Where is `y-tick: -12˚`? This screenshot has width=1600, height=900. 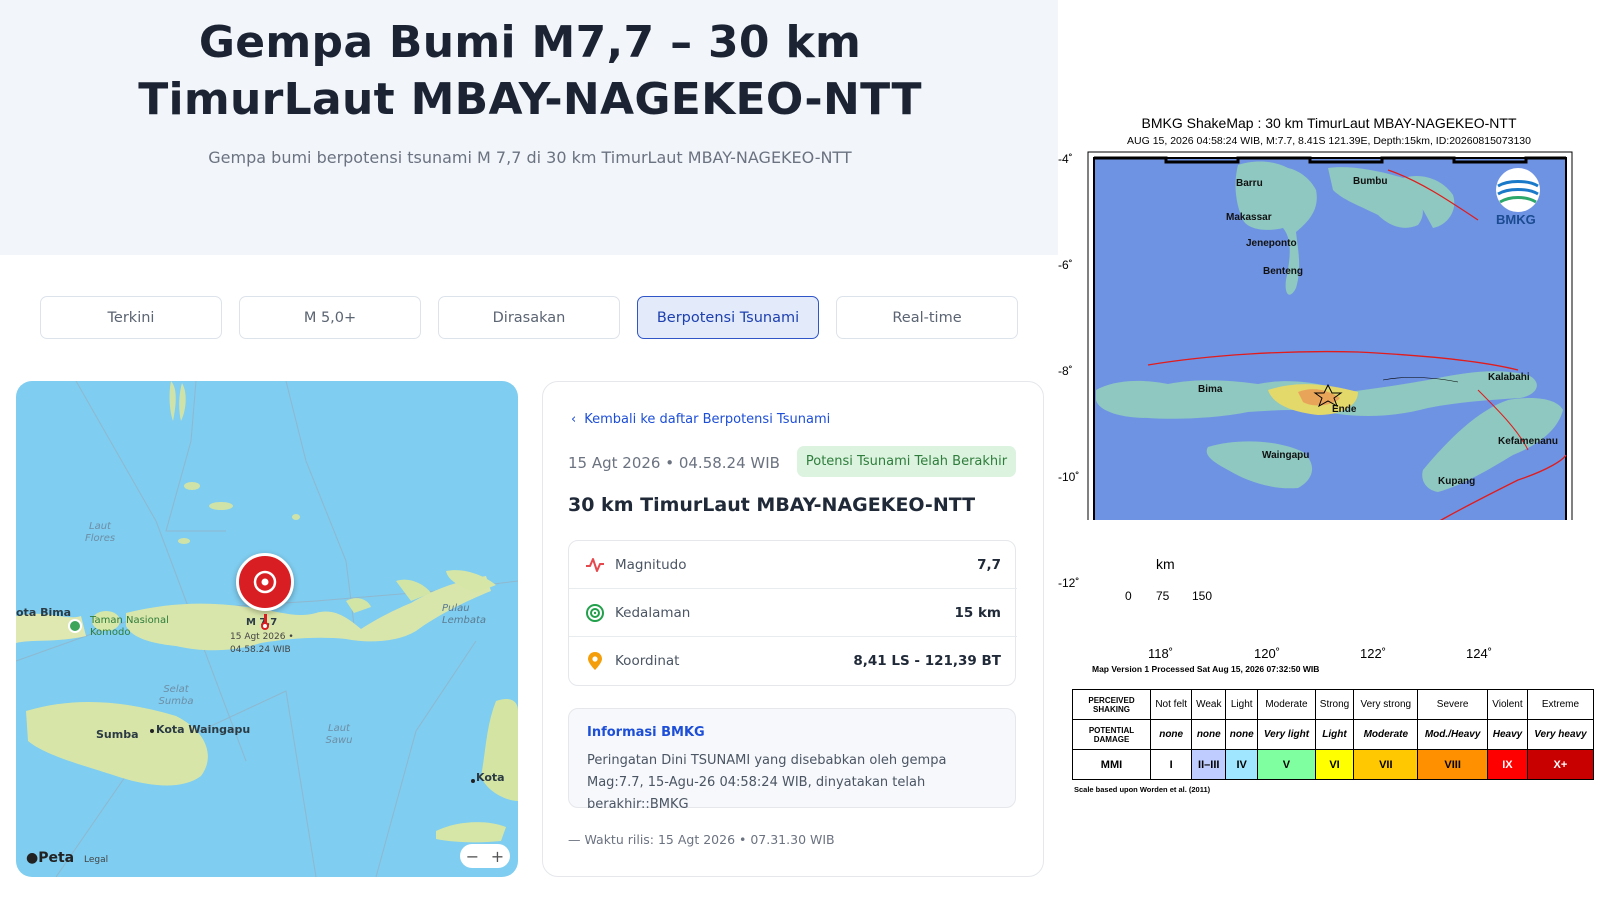
y-tick: -12˚ is located at coordinates (1069, 583).